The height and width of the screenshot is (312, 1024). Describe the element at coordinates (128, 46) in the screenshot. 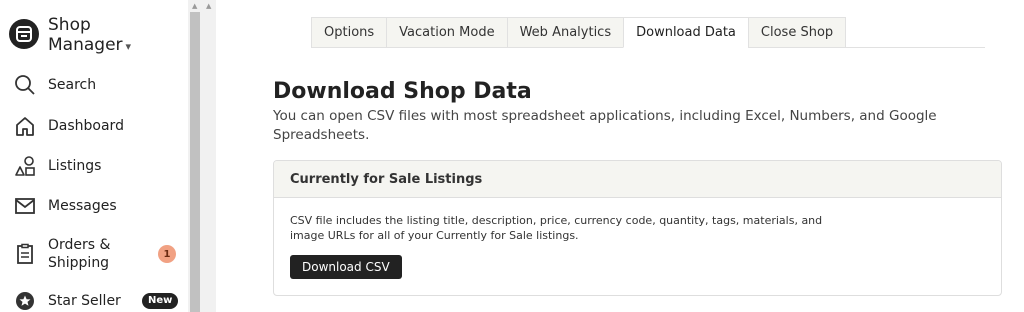

I see `chevron-down-icon: ▾` at that location.